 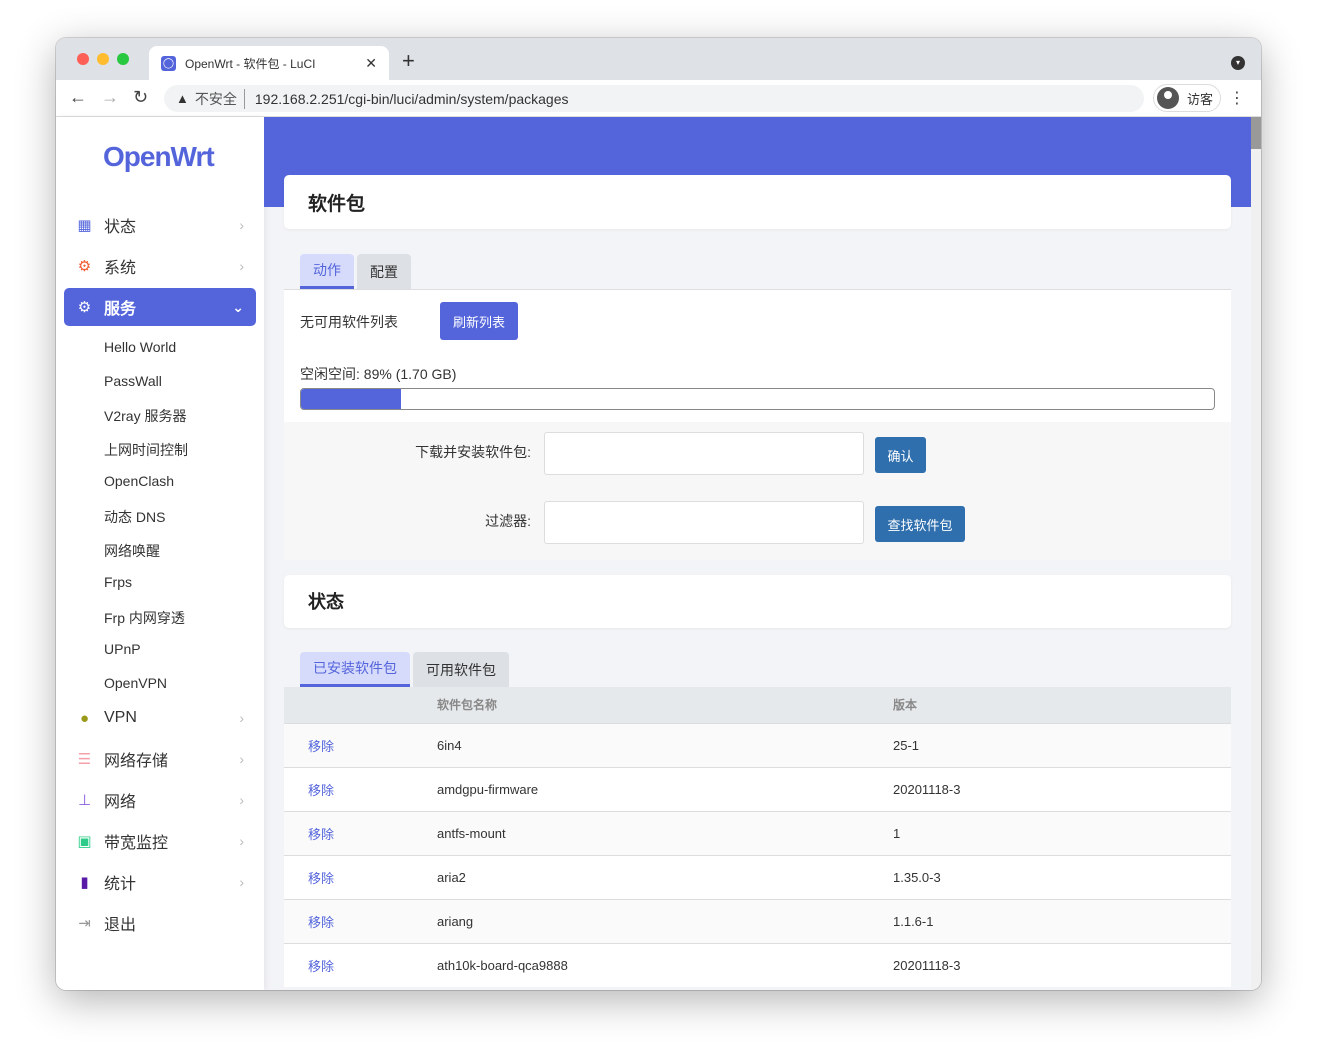 What do you see at coordinates (84, 225) in the screenshot?
I see `dashboard-icon: ▦` at bounding box center [84, 225].